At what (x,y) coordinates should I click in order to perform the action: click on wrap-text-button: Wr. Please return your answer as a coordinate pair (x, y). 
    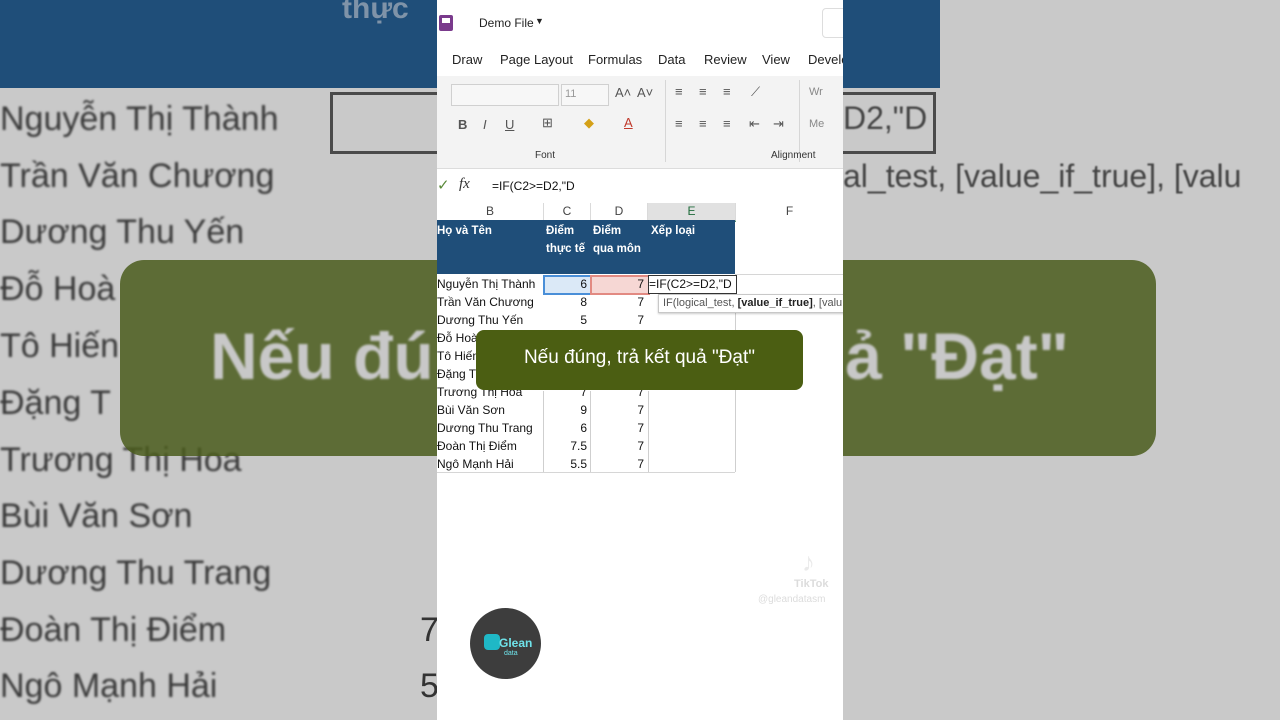
    Looking at the image, I should click on (816, 92).